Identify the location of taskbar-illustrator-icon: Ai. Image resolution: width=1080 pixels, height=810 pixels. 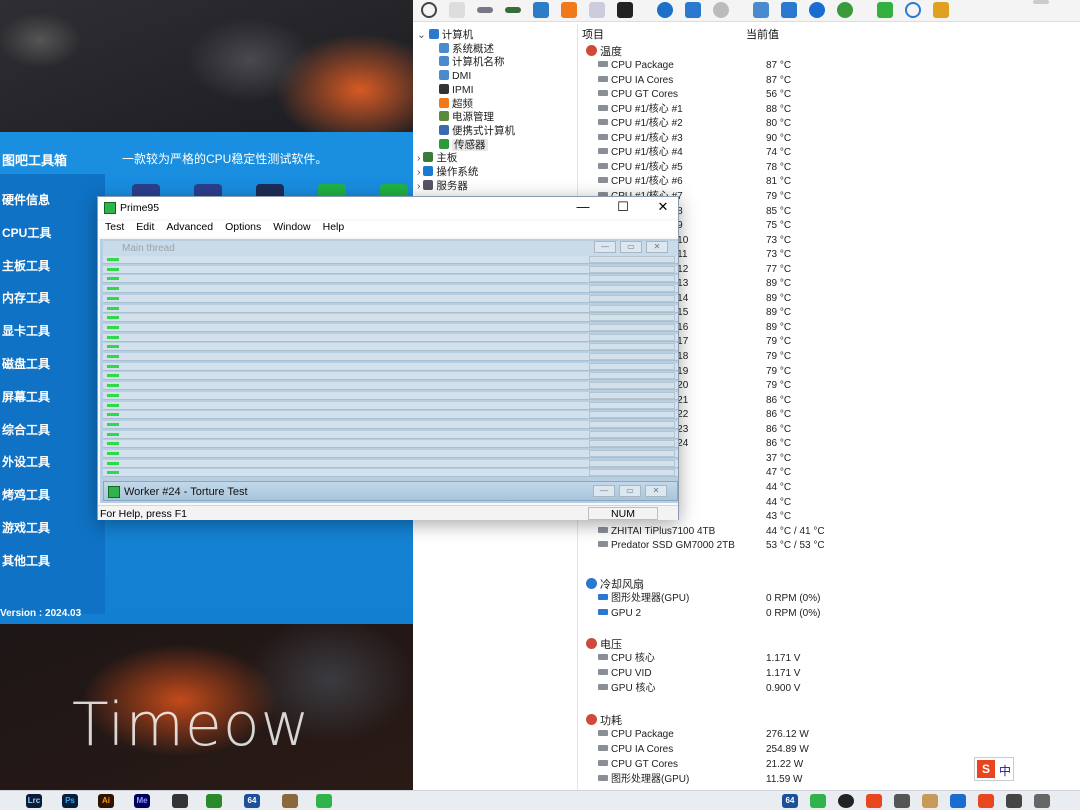
(106, 801).